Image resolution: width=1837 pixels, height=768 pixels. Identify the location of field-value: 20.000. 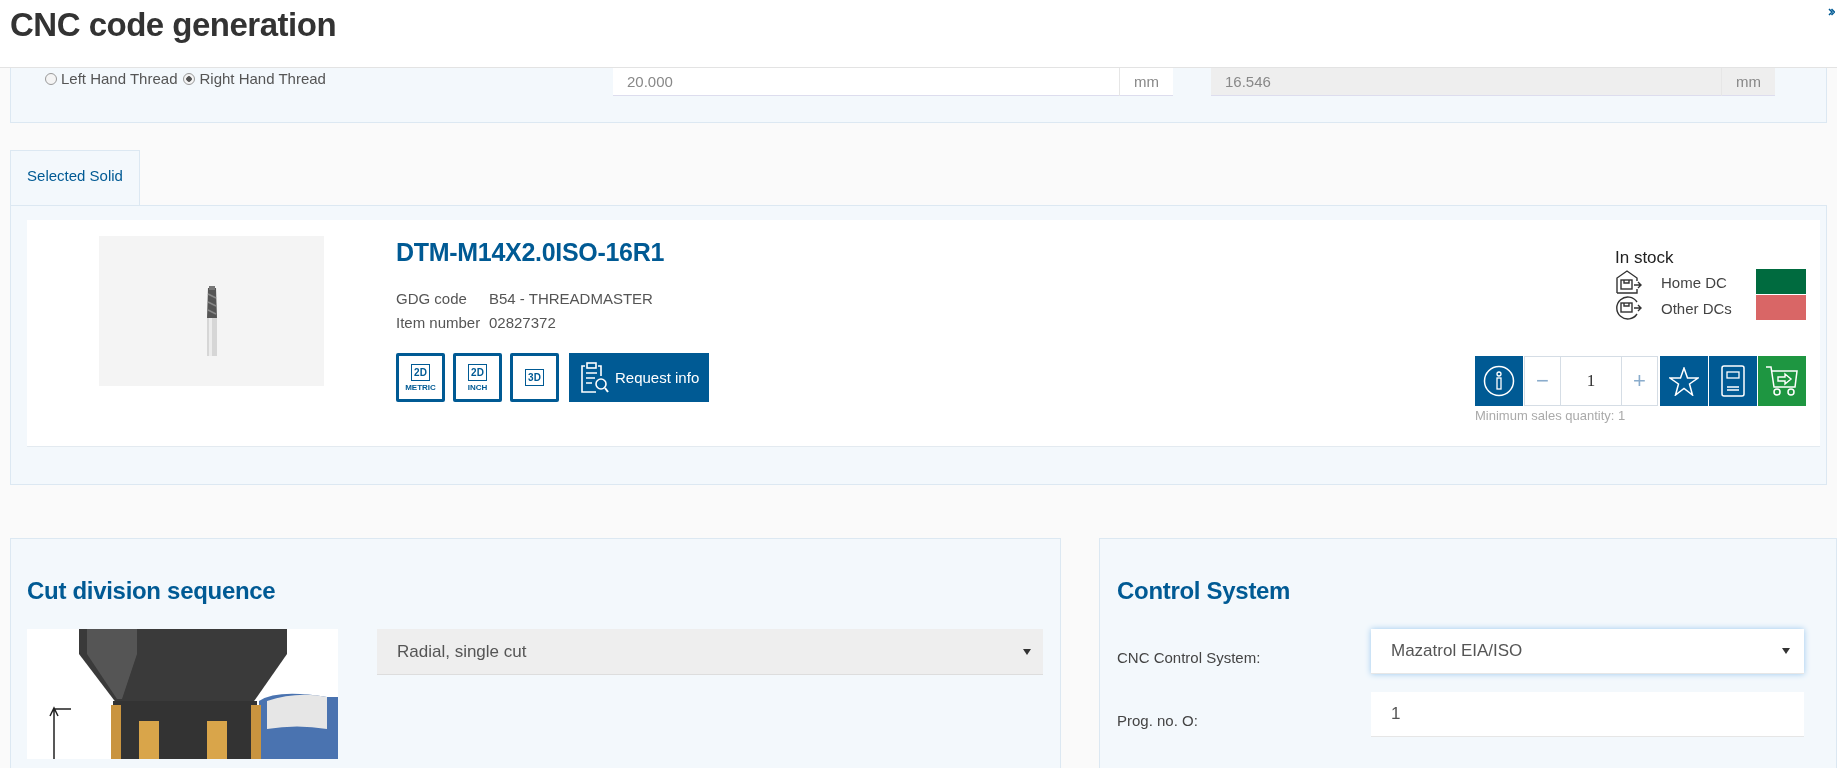
(650, 81).